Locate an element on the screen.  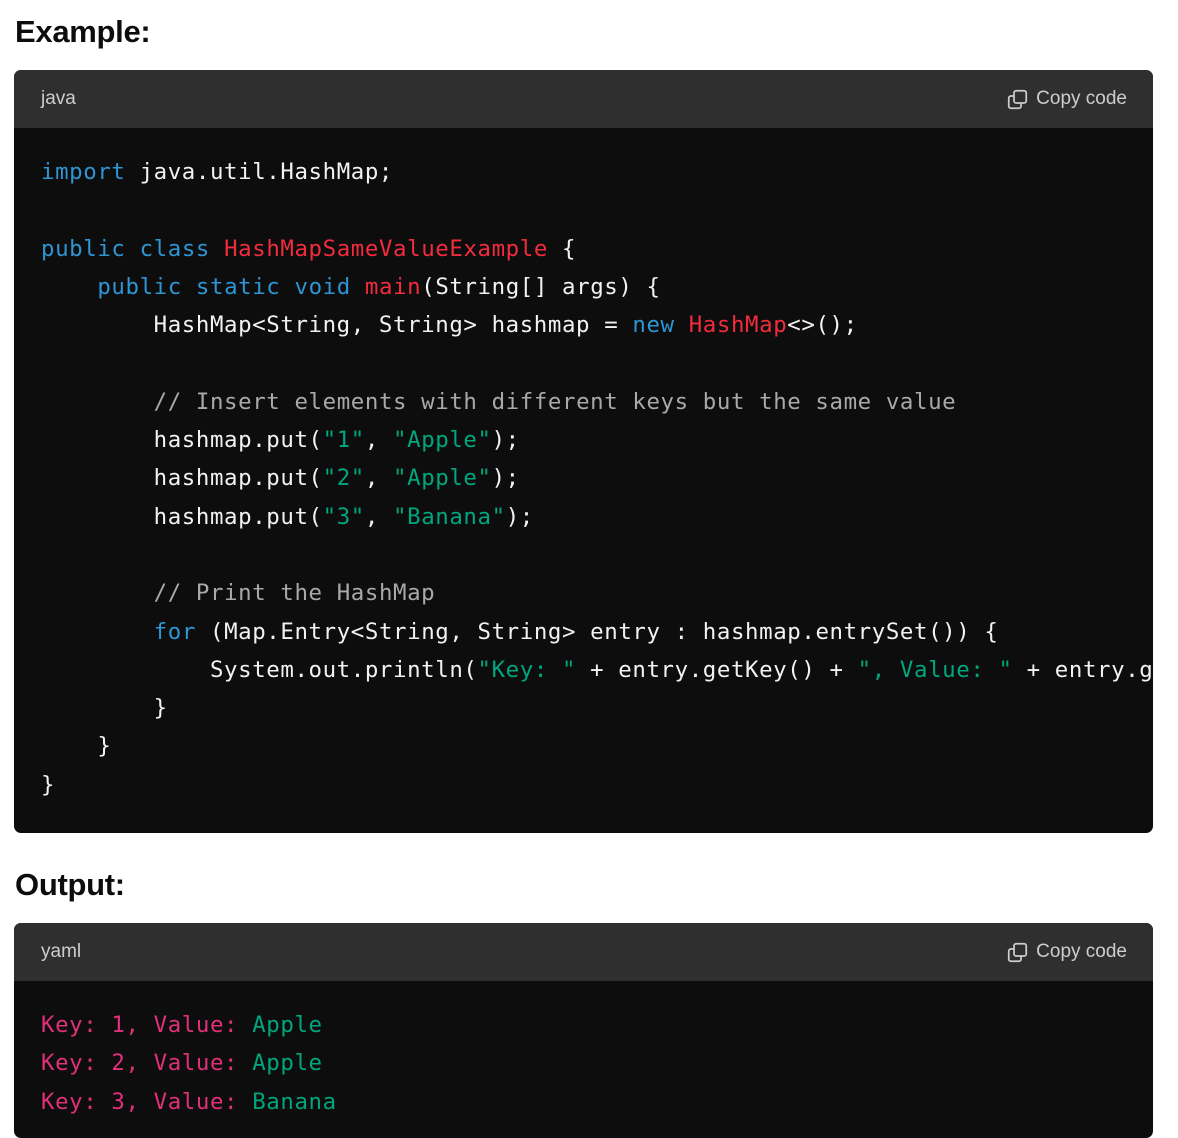
code-token: <>(); is located at coordinates (822, 325).